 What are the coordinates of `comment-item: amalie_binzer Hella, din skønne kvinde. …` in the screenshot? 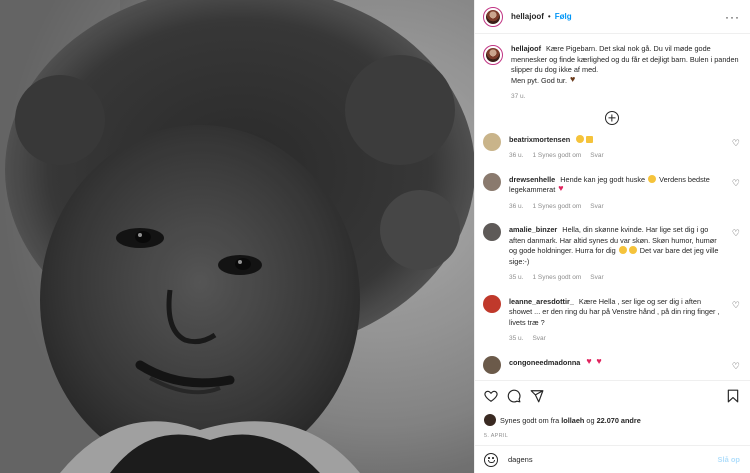 It's located at (611, 253).